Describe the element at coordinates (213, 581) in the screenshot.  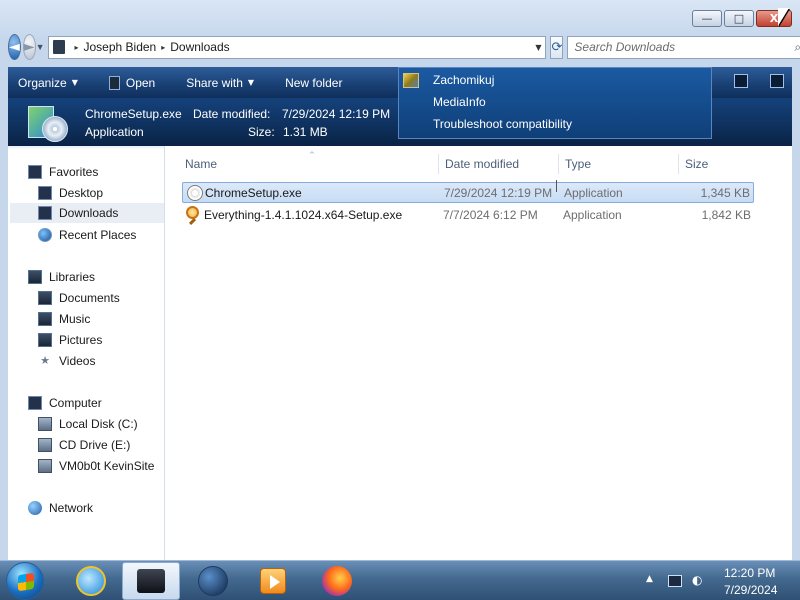
I see `taskbar-media-center` at that location.